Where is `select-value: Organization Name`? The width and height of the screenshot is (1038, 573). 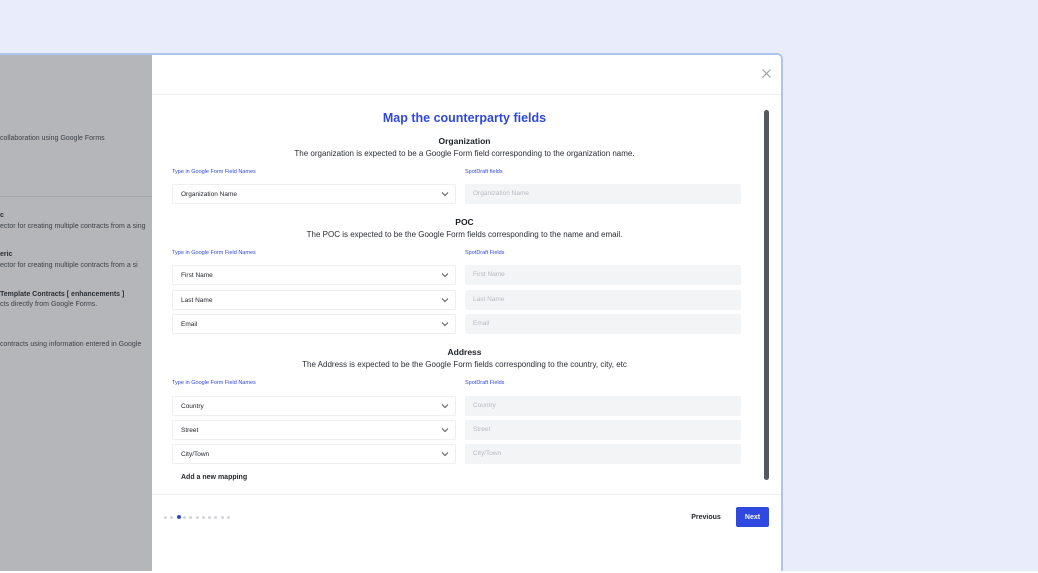 select-value: Organization Name is located at coordinates (209, 194).